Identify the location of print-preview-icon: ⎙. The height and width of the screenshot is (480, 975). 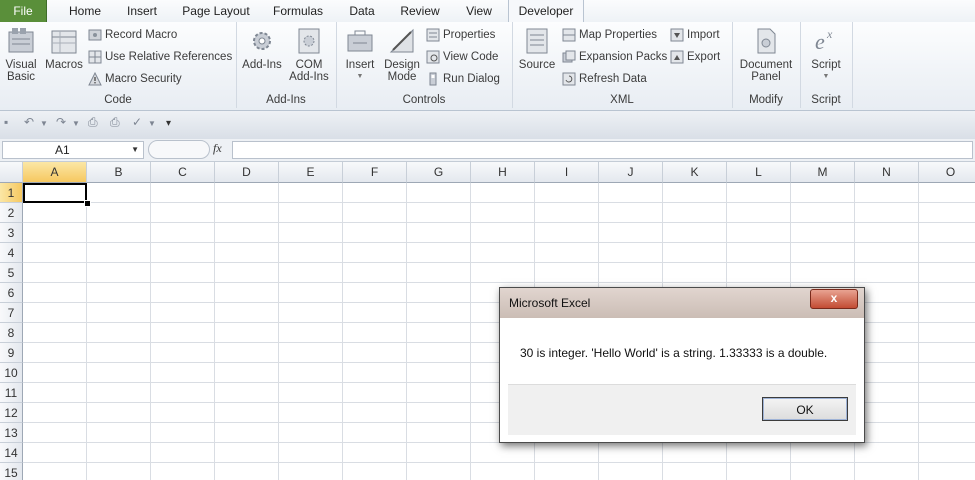
(93, 122).